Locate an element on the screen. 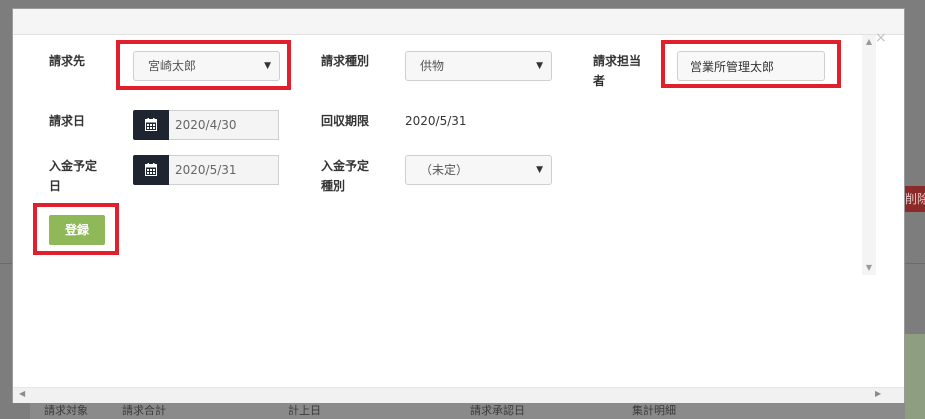  bg-col-summary: 集計明細 is located at coordinates (654, 410).